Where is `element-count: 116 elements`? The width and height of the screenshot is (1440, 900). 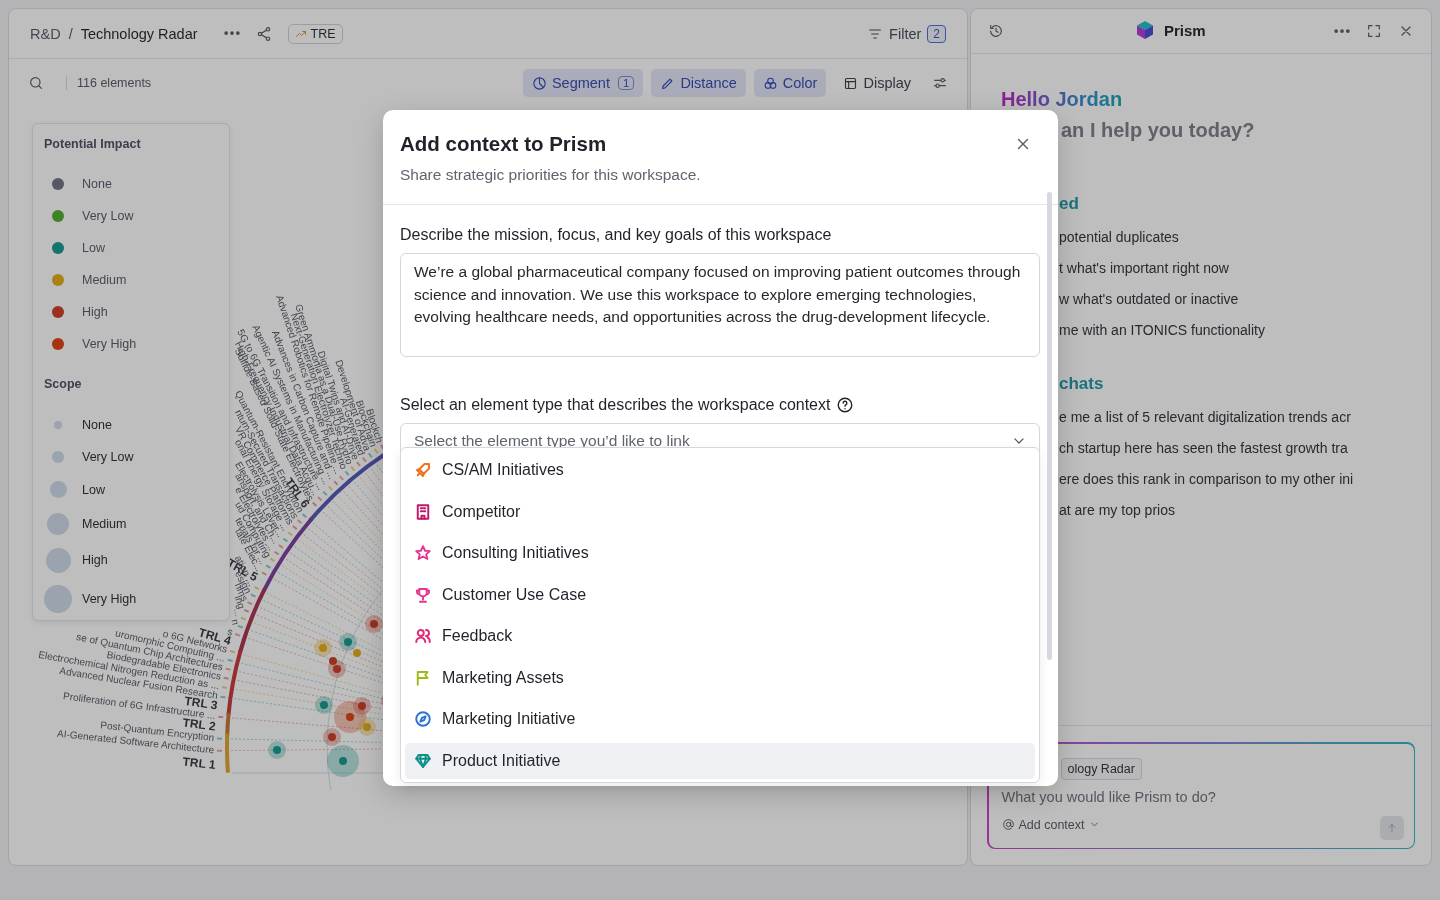
element-count: 116 elements is located at coordinates (109, 83).